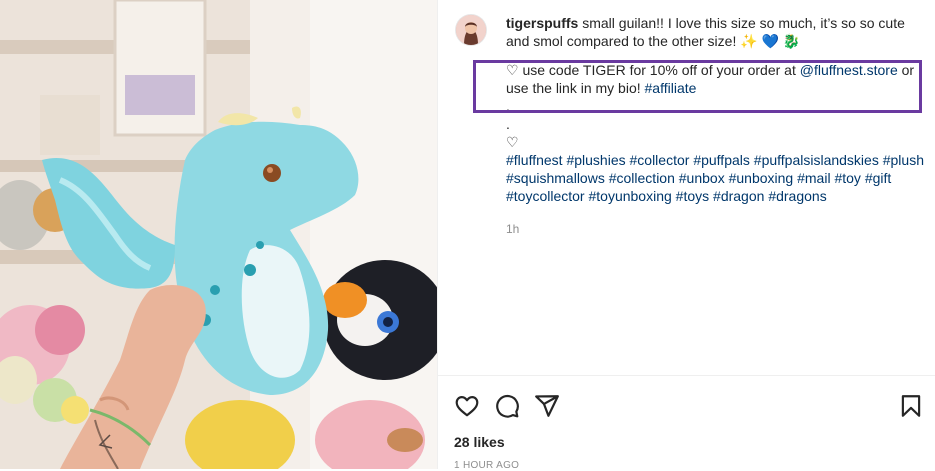 The width and height of the screenshot is (935, 471). I want to click on hashtag-link: #mail, so click(813, 178).